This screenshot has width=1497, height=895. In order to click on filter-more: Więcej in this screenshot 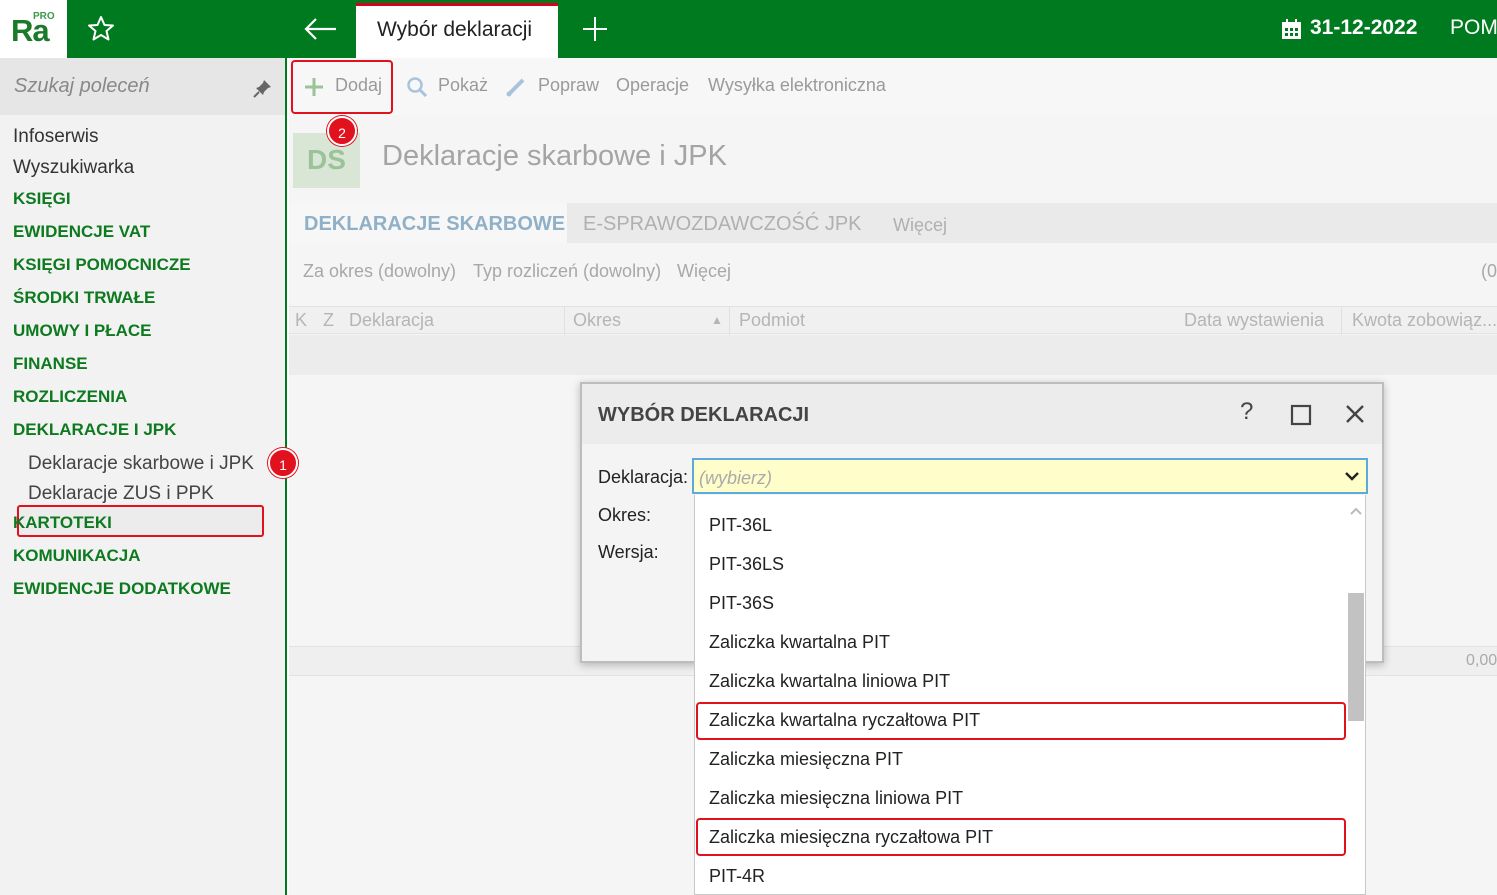, I will do `click(704, 271)`.